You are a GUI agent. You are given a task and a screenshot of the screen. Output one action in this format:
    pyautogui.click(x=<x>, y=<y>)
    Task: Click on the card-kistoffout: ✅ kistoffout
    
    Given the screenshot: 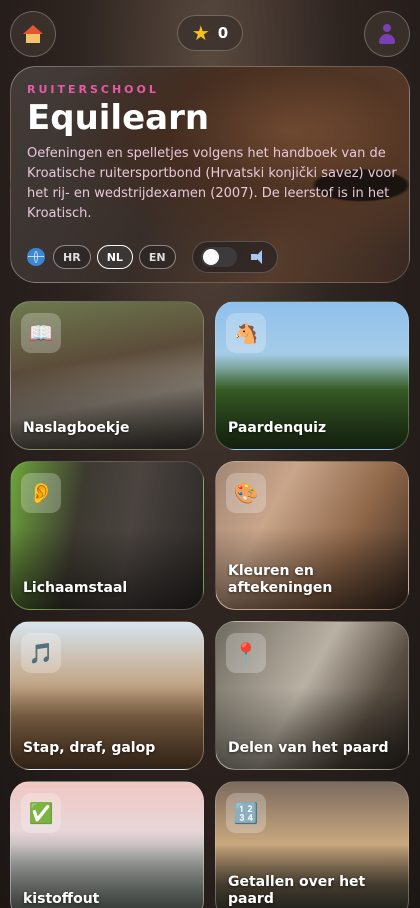 What is the action you would take?
    pyautogui.click(x=107, y=844)
    